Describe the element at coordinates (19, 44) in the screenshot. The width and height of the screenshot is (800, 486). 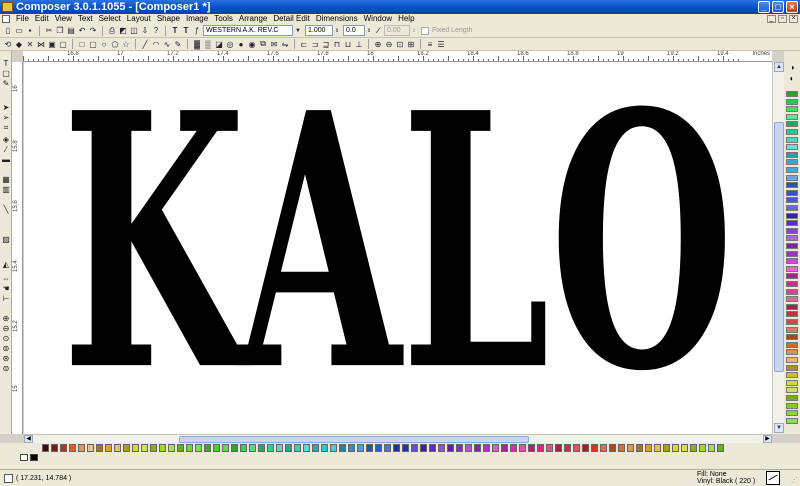
I see `node-edit-icon: ◆` at that location.